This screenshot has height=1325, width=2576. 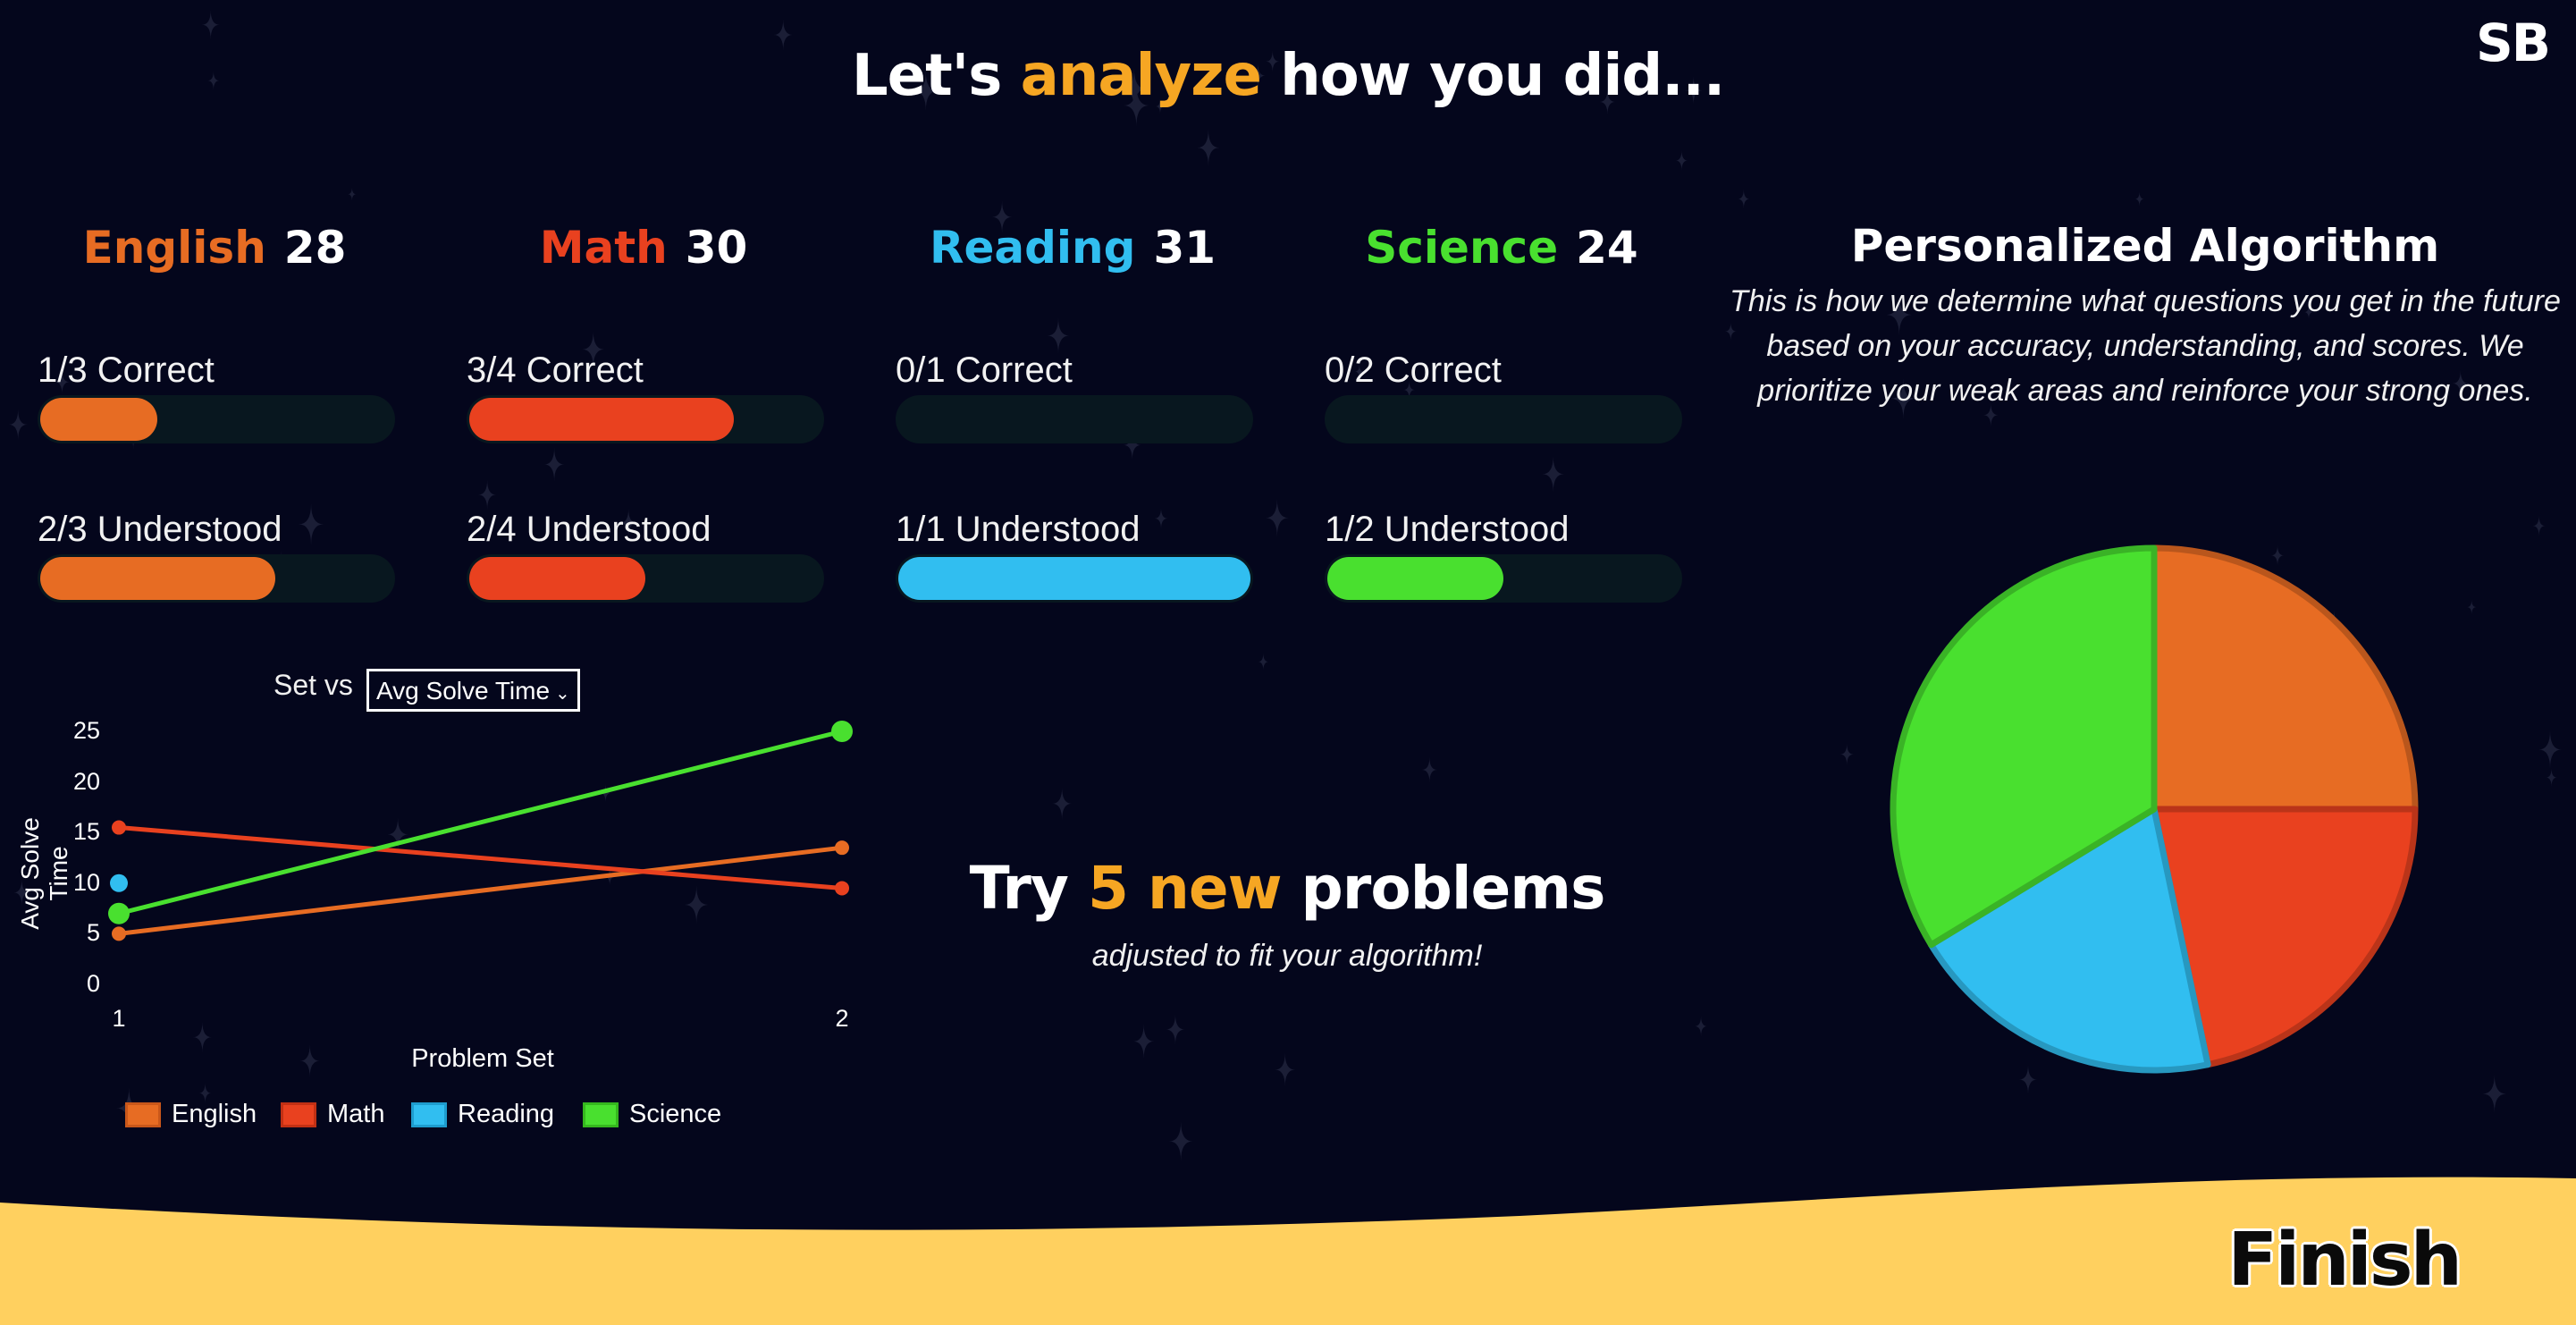 What do you see at coordinates (1185, 248) in the screenshot?
I see `subject-score: 31` at bounding box center [1185, 248].